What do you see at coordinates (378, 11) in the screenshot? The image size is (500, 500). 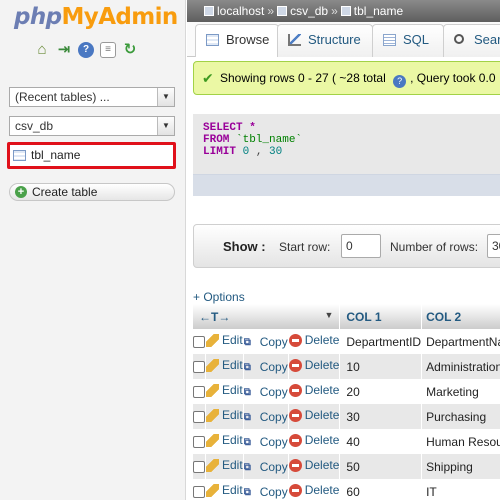 I see `breadcrumb-table: tbl_name` at bounding box center [378, 11].